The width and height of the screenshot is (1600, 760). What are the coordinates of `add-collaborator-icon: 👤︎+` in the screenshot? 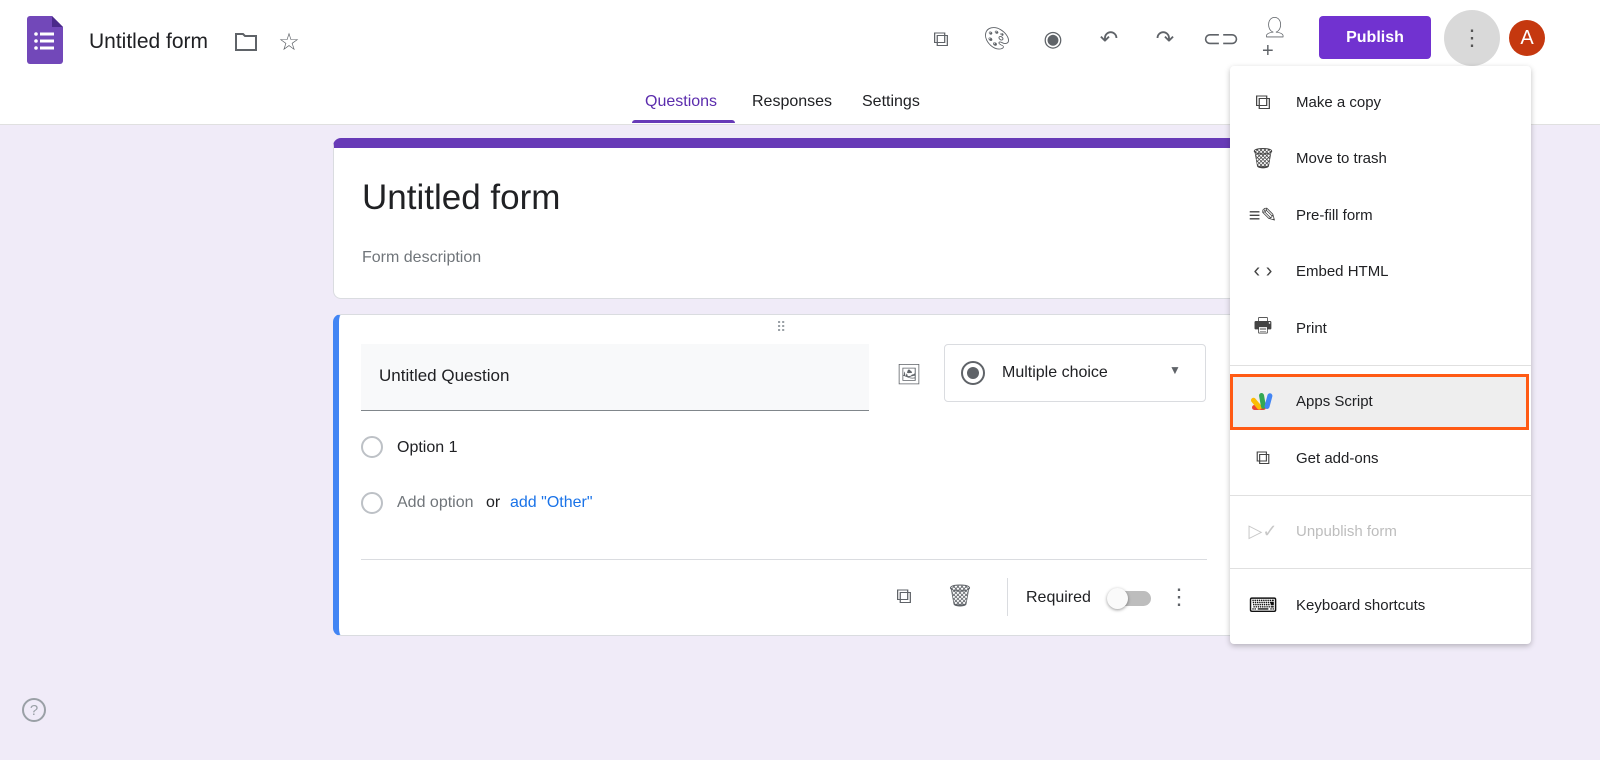 It's located at (1277, 39).